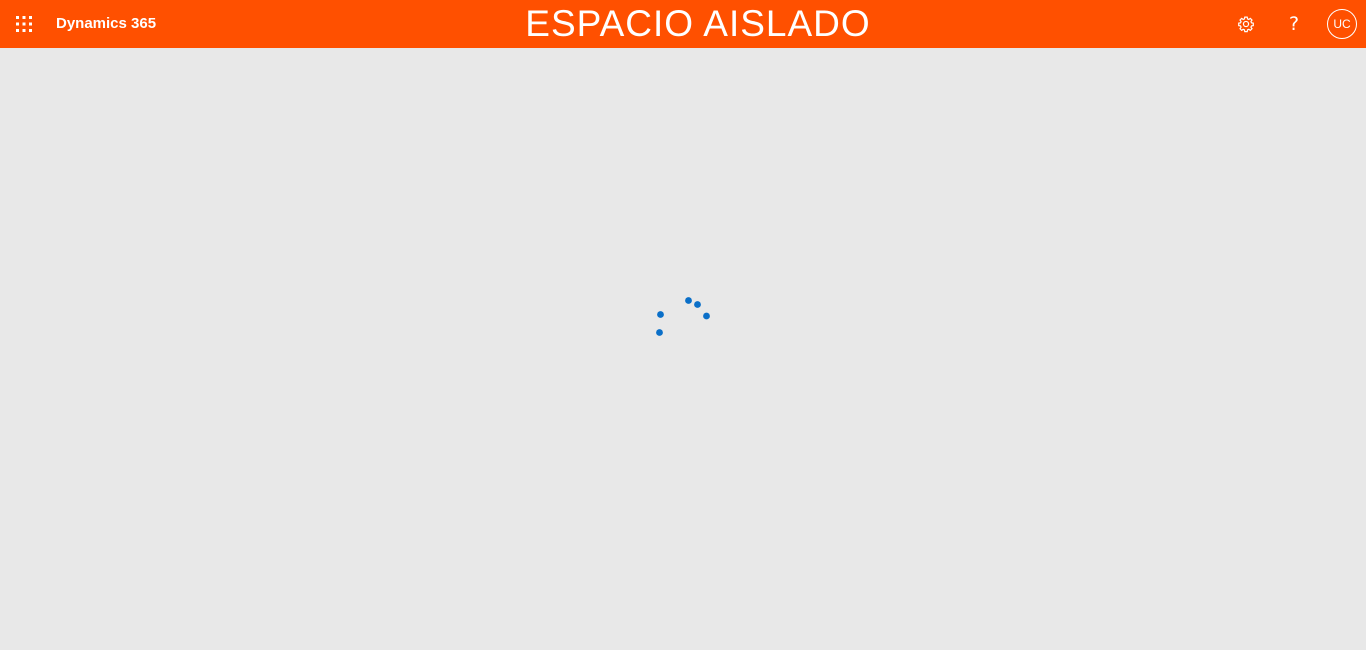 This screenshot has height=650, width=1366. I want to click on help-button: ?, so click(1294, 24).